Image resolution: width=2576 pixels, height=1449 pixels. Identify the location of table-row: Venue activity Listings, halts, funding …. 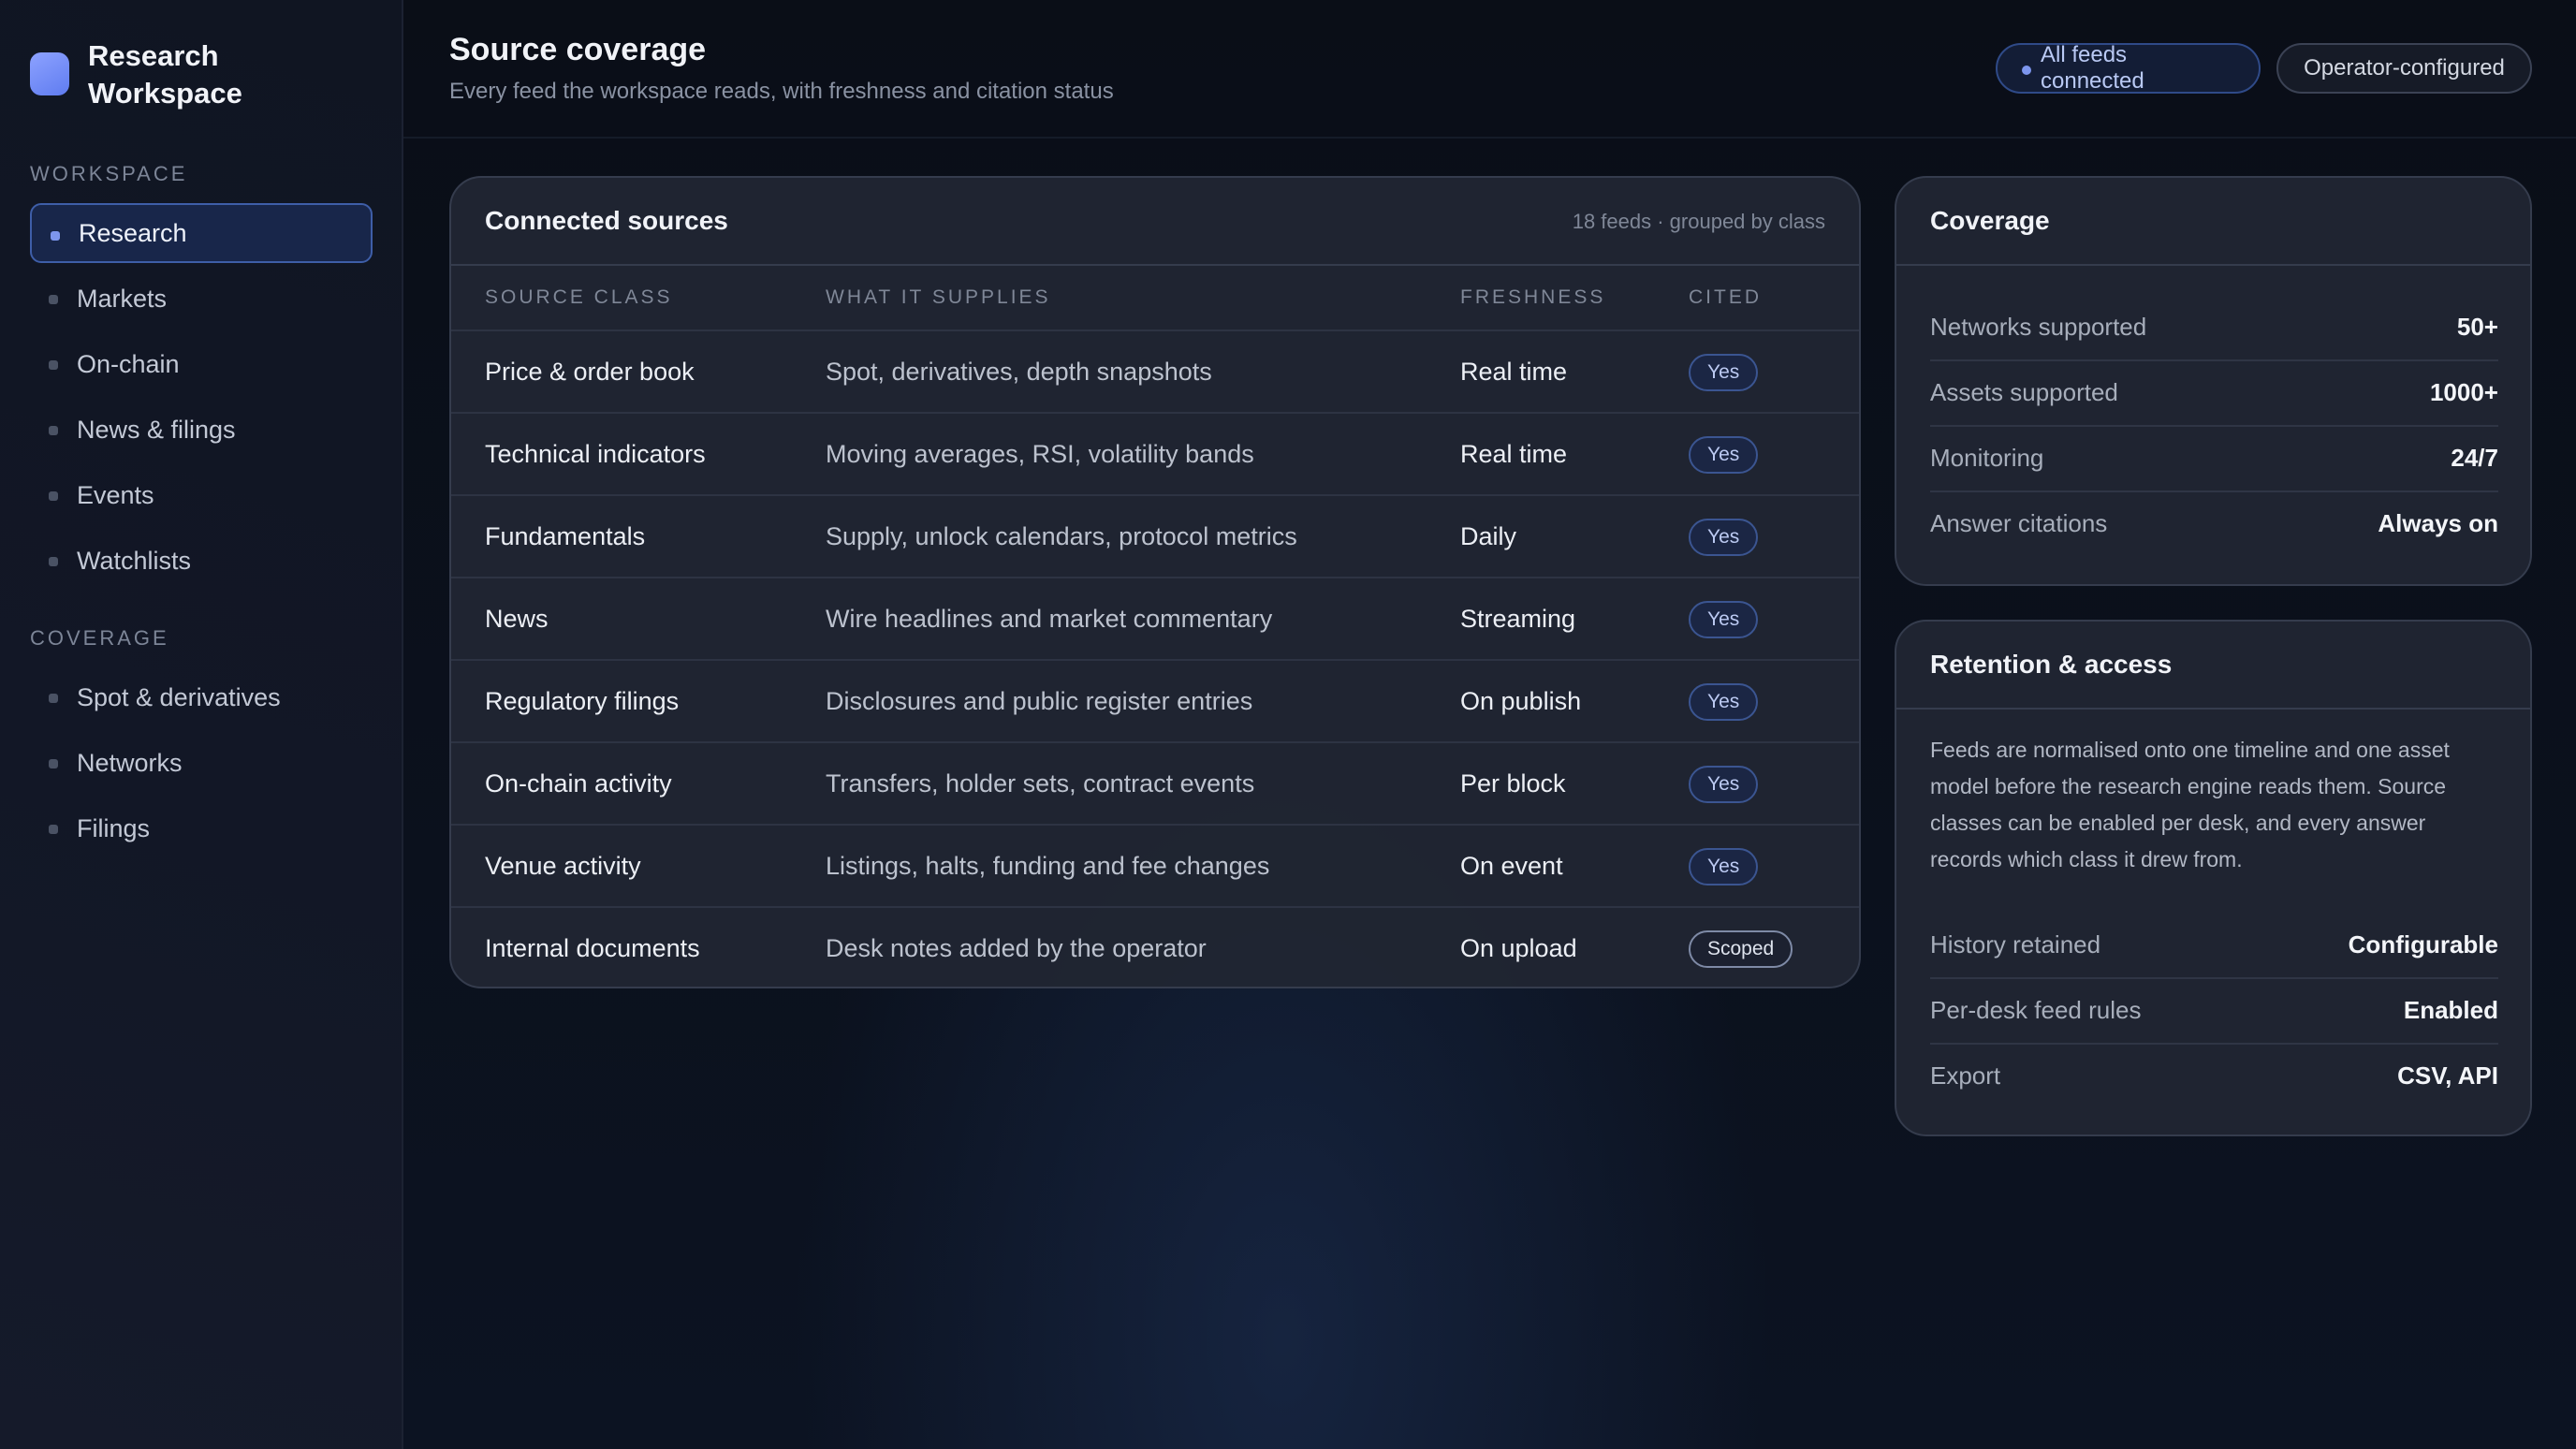
(1155, 865).